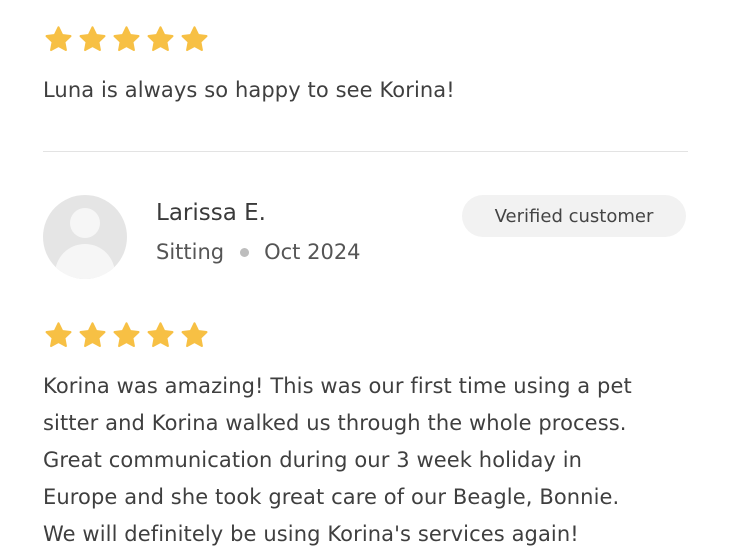  What do you see at coordinates (245, 252) in the screenshot?
I see `separator-dot-icon` at bounding box center [245, 252].